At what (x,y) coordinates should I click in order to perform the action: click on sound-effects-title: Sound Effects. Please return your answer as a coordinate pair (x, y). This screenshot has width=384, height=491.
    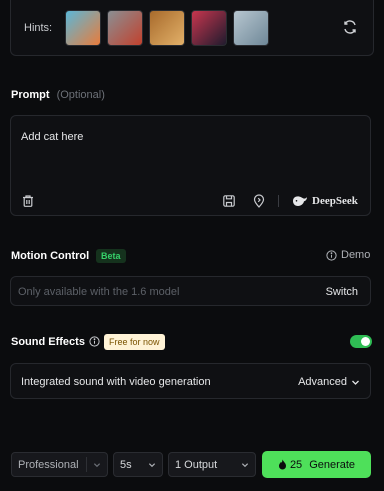
    Looking at the image, I should click on (48, 342).